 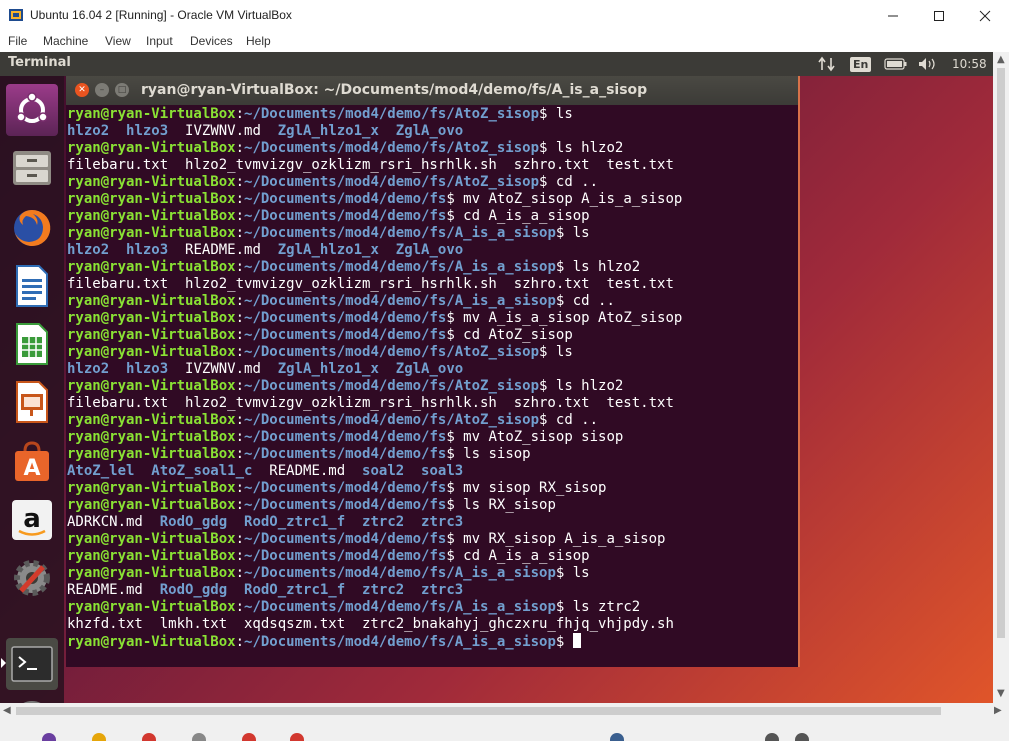 I want to click on launcher-item-writer, so click(x=32, y=286).